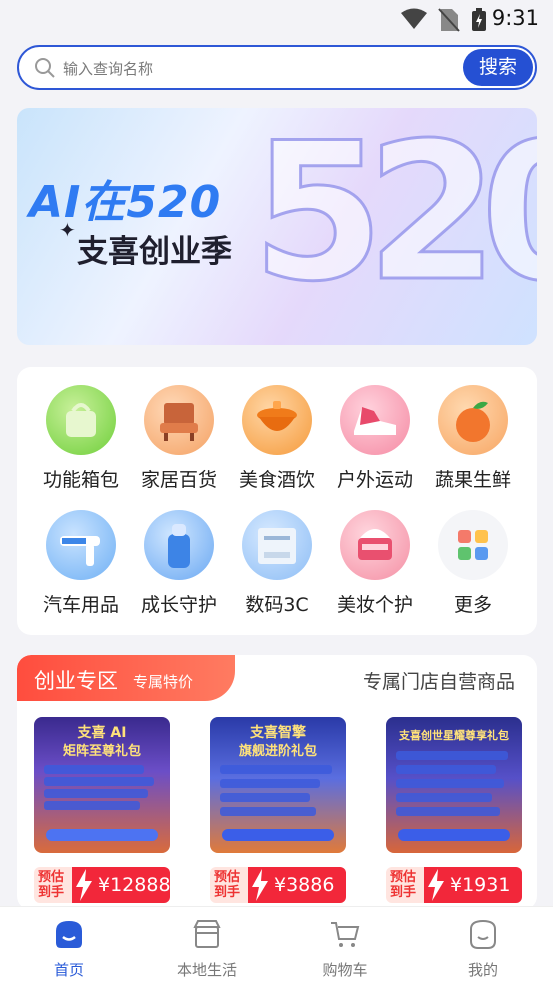 The image size is (553, 983). Describe the element at coordinates (483, 934) in the screenshot. I see `profile-icon` at that location.